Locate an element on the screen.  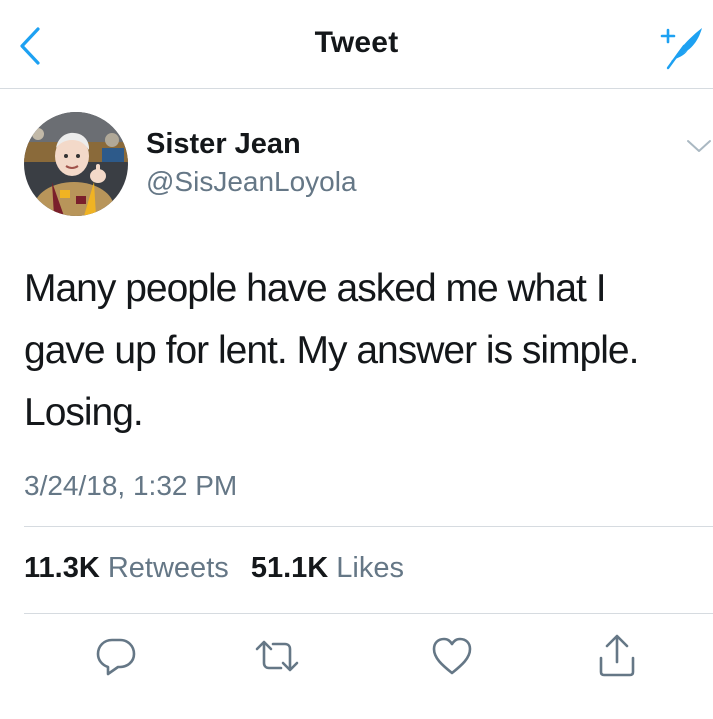
retweet-icon is located at coordinates (277, 656).